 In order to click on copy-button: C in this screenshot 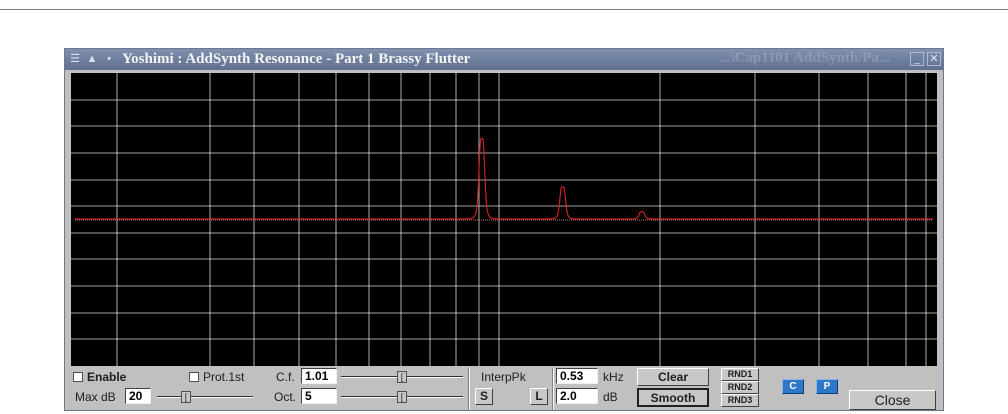, I will do `click(793, 386)`.